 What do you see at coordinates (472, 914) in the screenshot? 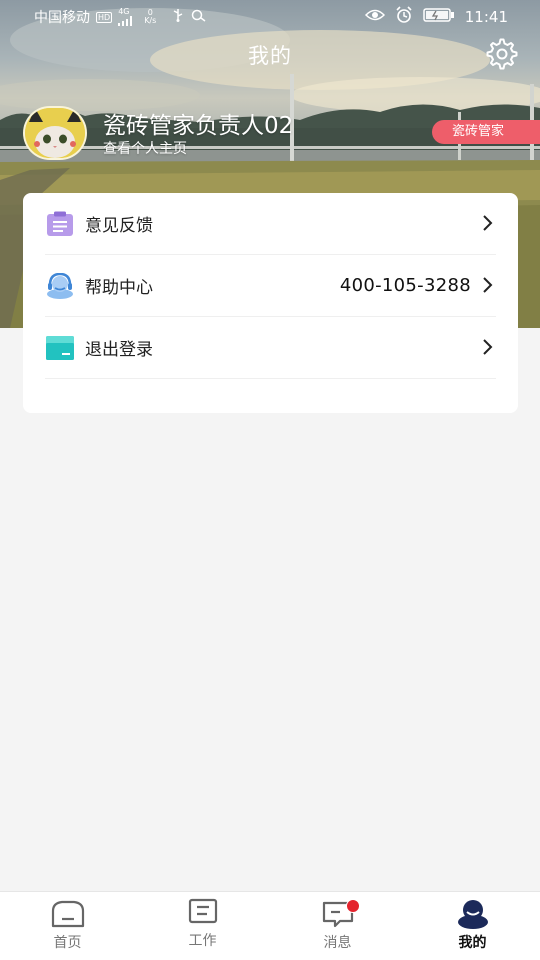
I see `profile-icon` at bounding box center [472, 914].